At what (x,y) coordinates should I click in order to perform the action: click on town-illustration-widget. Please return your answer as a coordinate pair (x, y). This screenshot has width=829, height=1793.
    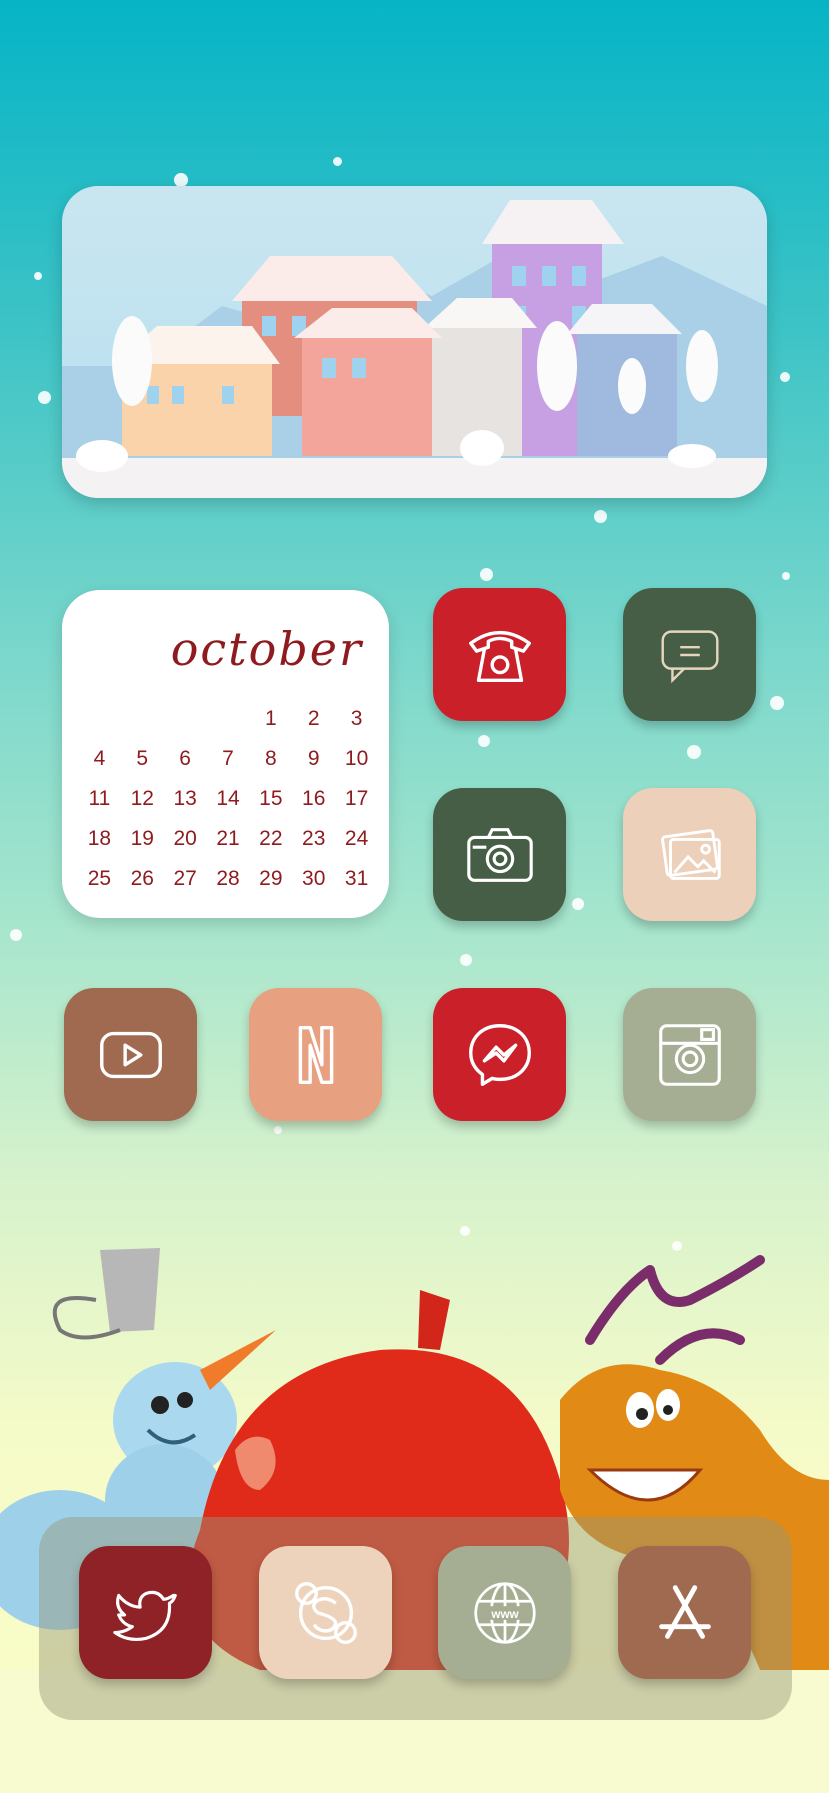
    Looking at the image, I should click on (414, 342).